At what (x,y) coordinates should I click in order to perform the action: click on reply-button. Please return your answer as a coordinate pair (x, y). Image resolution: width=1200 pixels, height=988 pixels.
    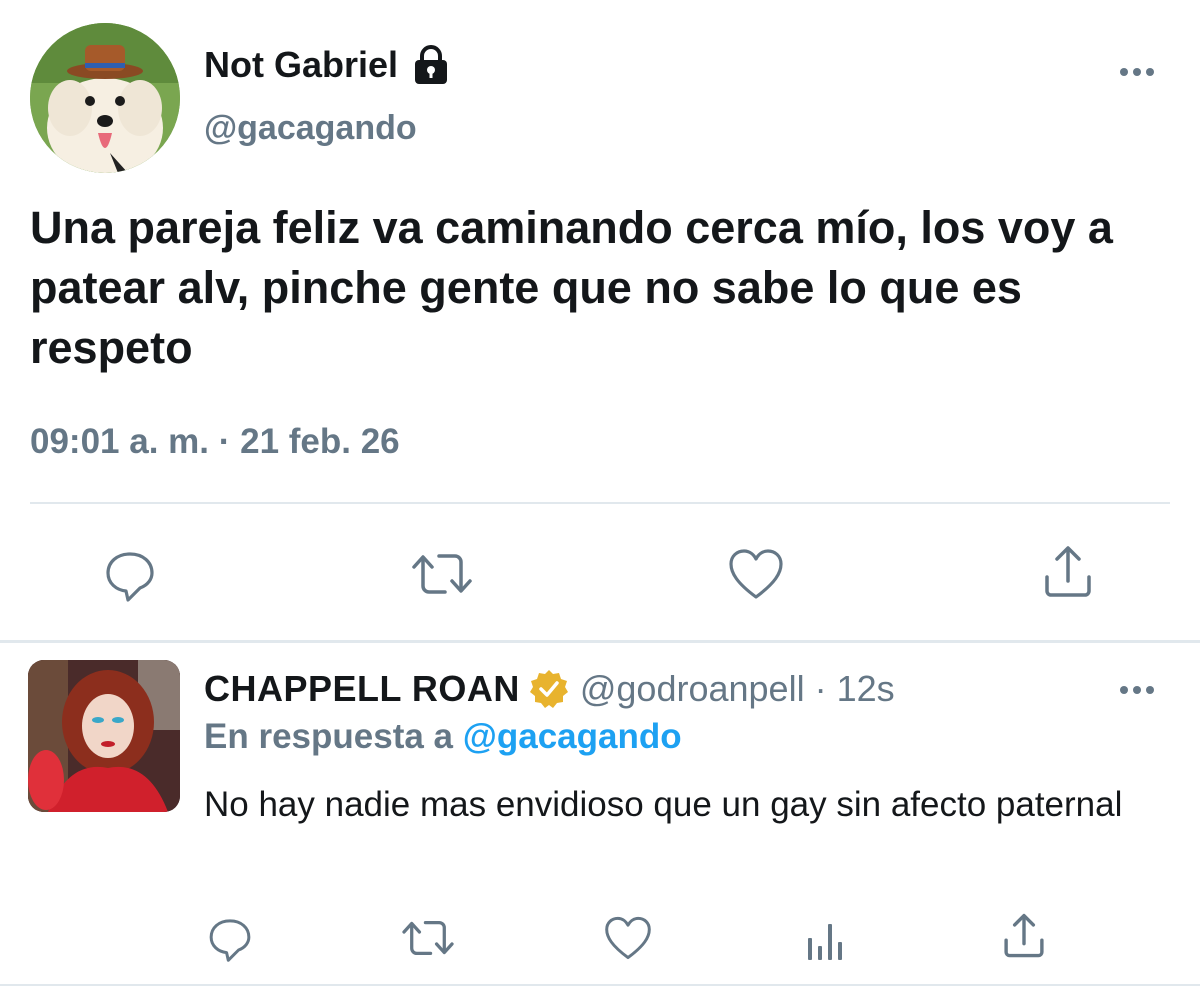
    Looking at the image, I should click on (130, 574).